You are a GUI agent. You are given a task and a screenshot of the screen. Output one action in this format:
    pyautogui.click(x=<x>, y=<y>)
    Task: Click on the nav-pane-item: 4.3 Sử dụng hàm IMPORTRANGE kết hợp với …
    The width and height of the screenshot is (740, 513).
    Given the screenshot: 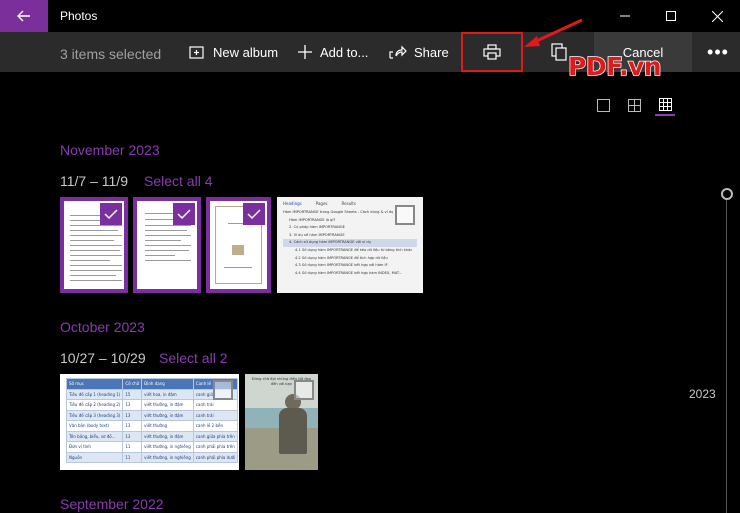 What is the action you would take?
    pyautogui.click(x=341, y=265)
    